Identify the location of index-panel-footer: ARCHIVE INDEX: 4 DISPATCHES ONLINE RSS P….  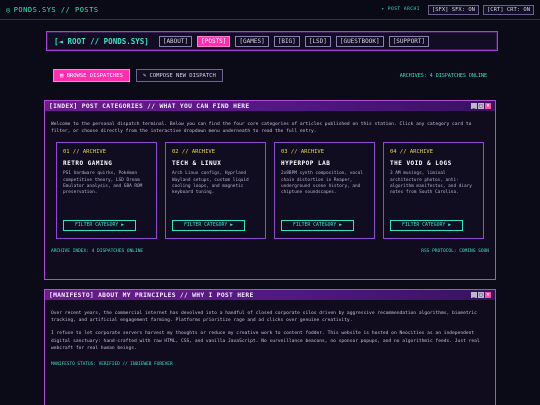
(270, 251).